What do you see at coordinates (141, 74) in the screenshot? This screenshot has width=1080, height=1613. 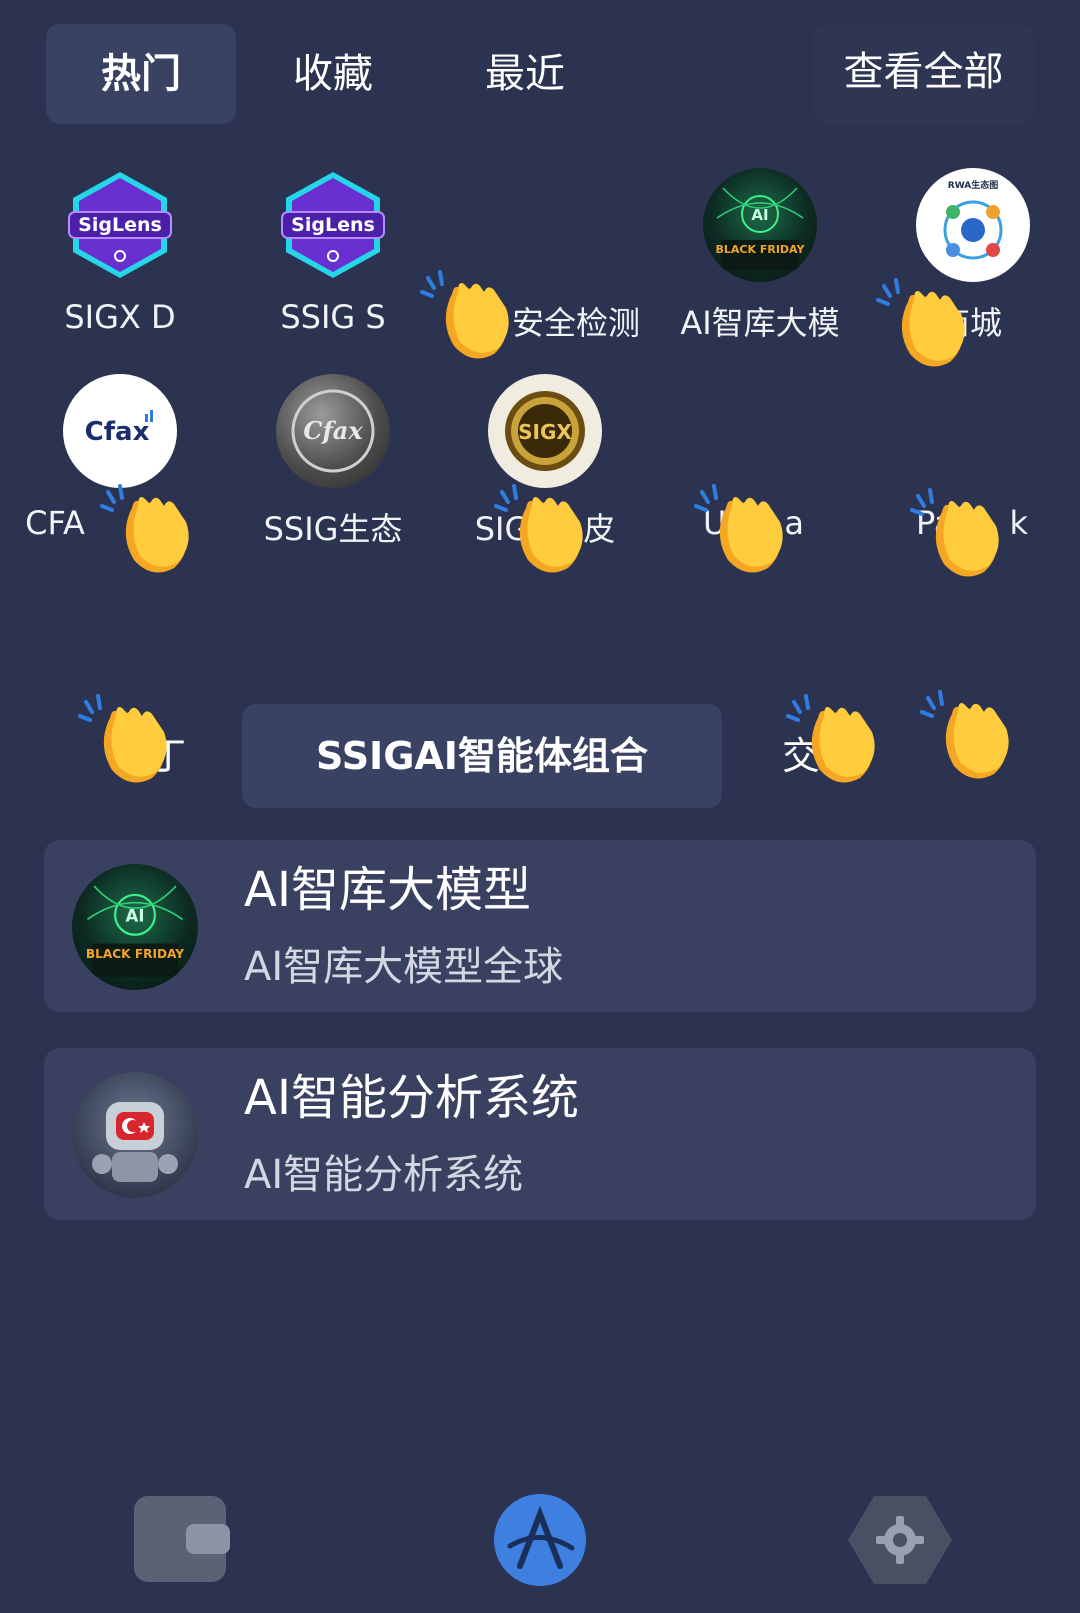 I see `tab-hot: 热门` at bounding box center [141, 74].